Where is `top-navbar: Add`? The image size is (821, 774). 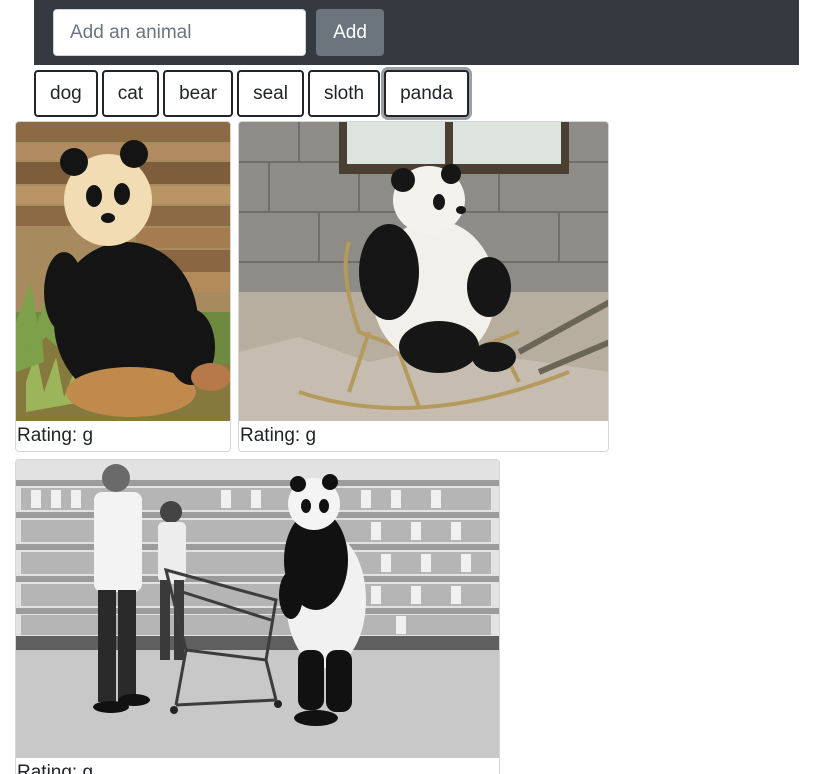 top-navbar: Add is located at coordinates (416, 32).